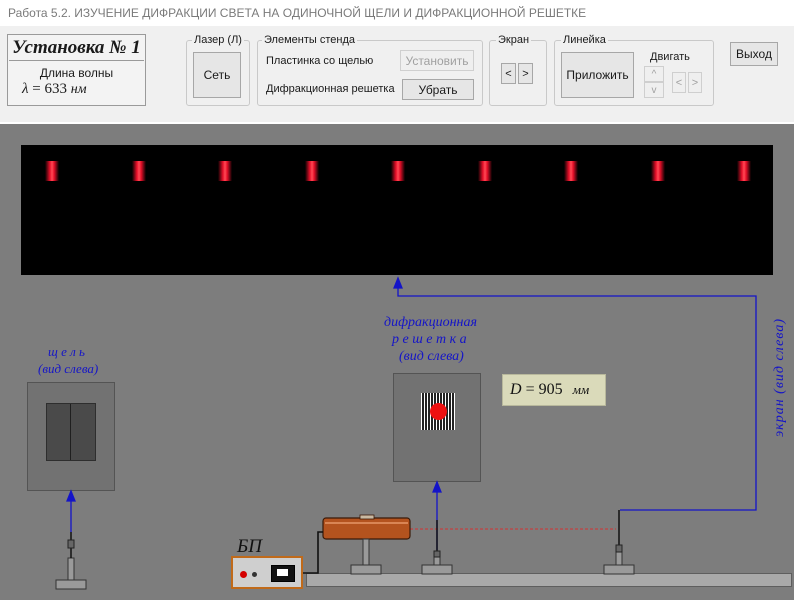 This screenshot has width=794, height=600. What do you see at coordinates (437, 486) in the screenshot?
I see `grating-arrow-head` at bounding box center [437, 486].